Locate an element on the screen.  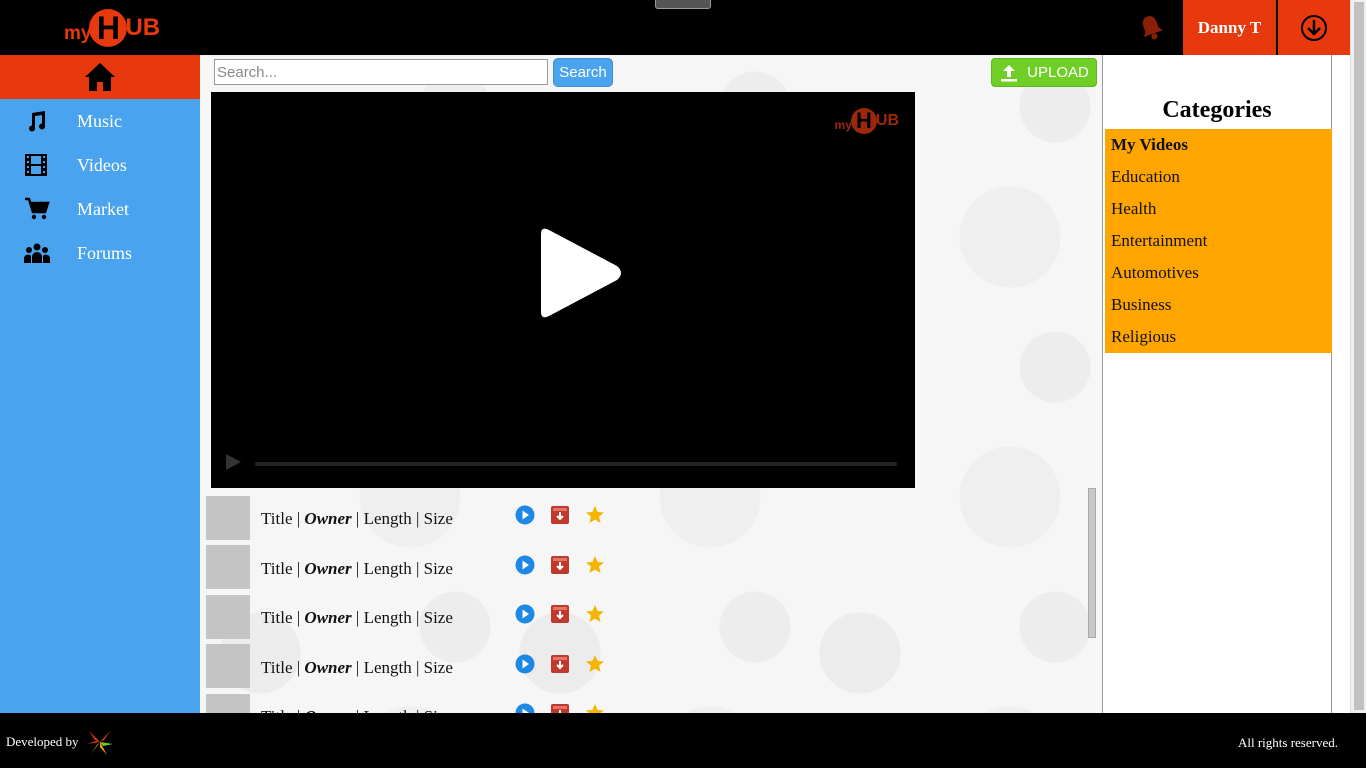
sidebar: Music Videos Market Forums is located at coordinates (100, 384).